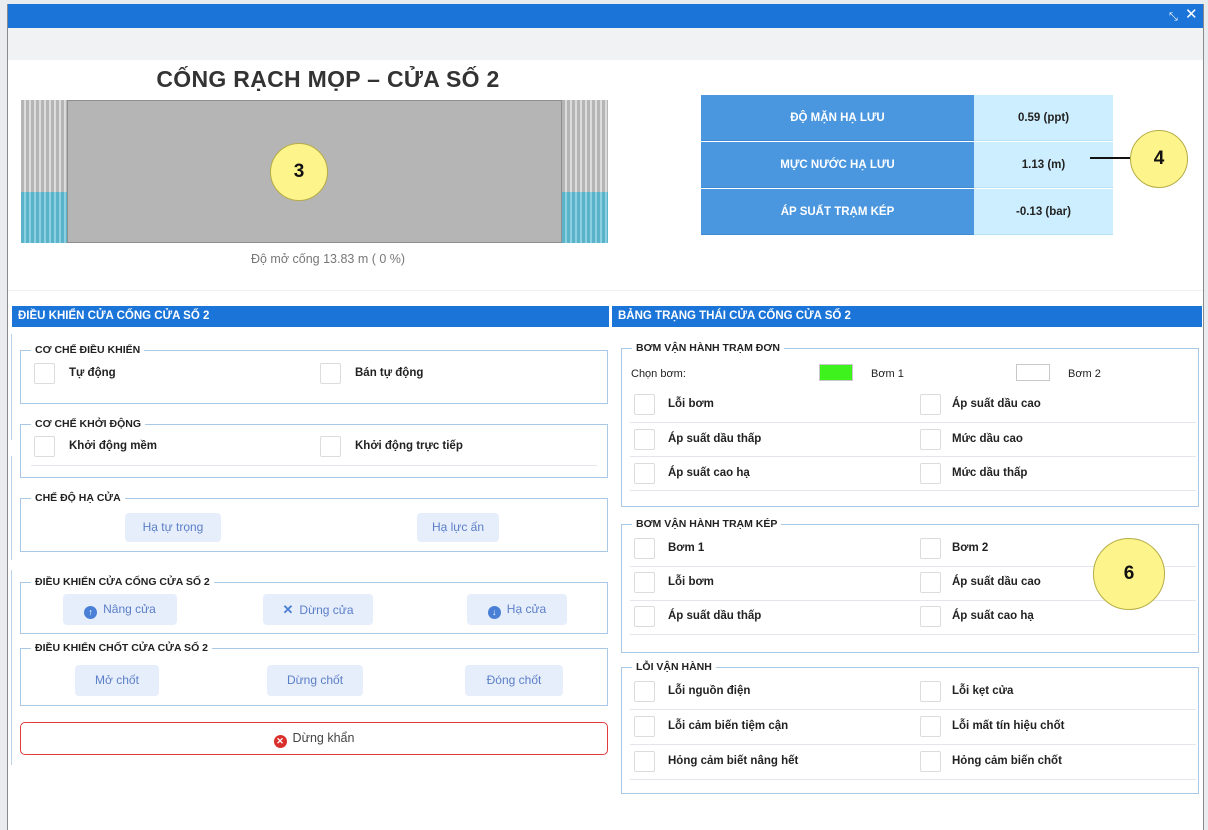 Image resolution: width=1208 pixels, height=830 pixels. What do you see at coordinates (605, 290) in the screenshot?
I see `divider` at bounding box center [605, 290].